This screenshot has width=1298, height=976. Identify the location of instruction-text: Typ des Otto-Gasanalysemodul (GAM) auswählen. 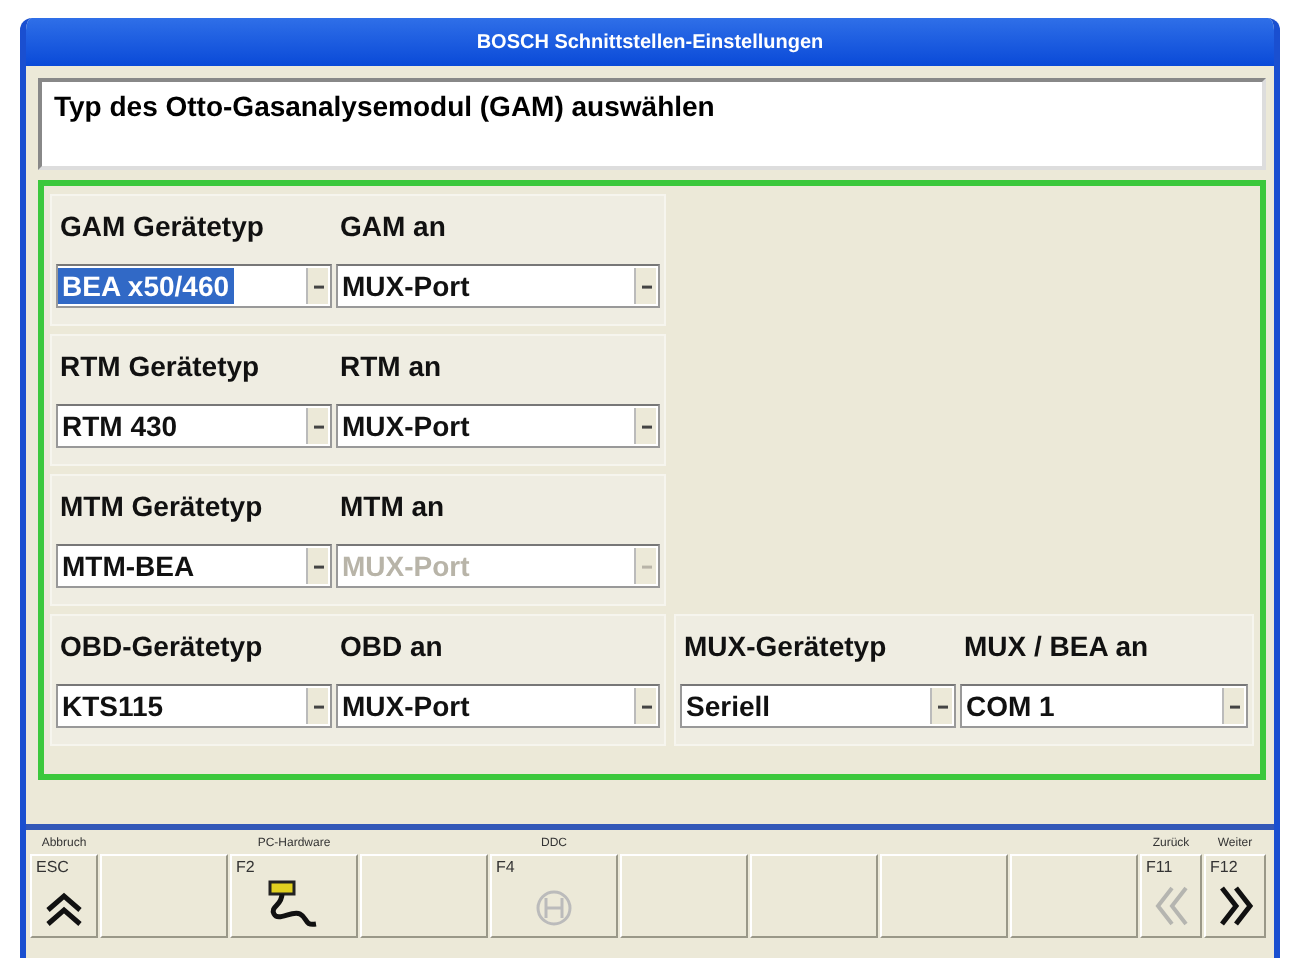
(652, 124).